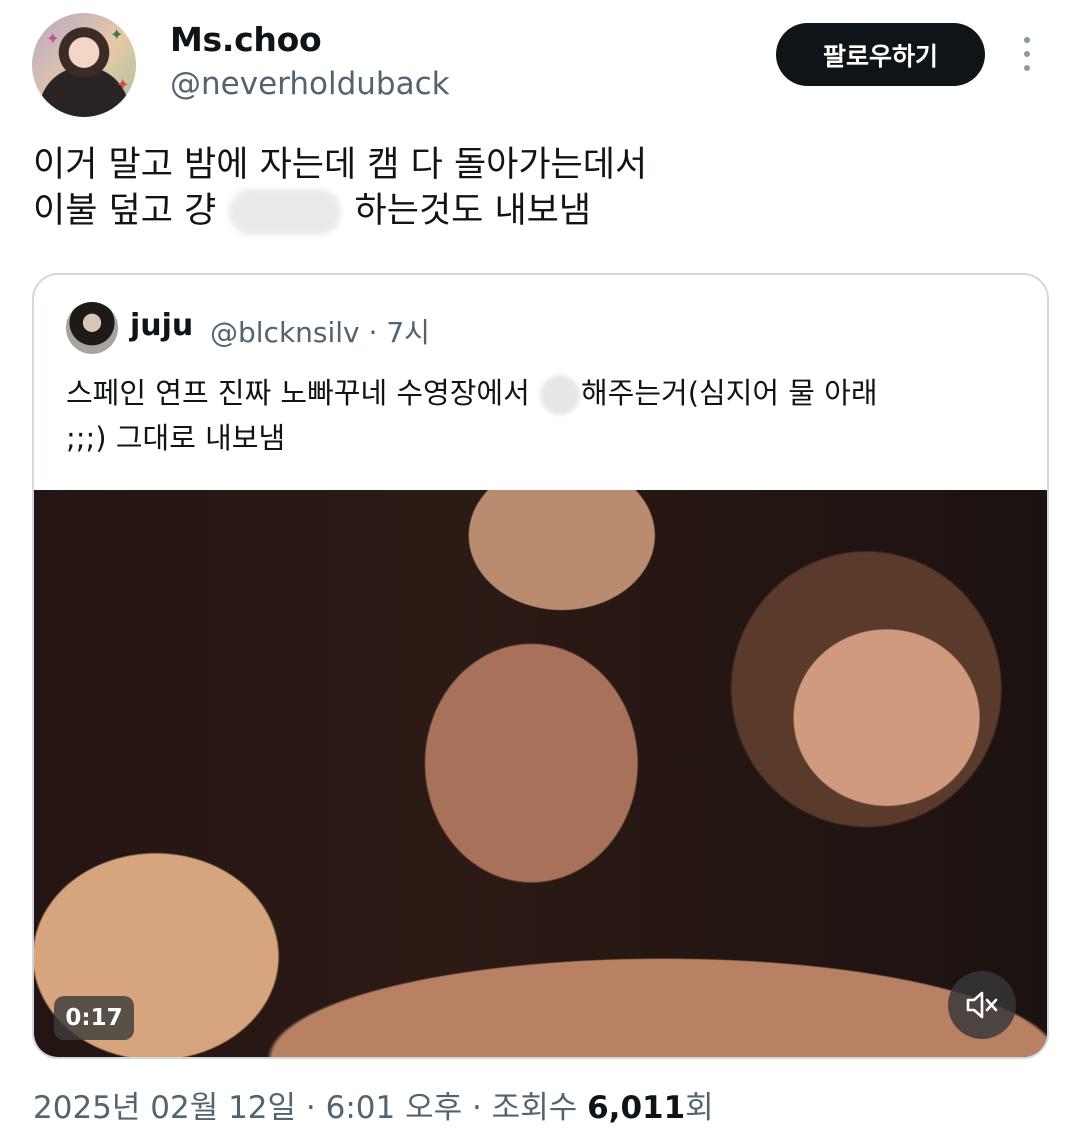 The width and height of the screenshot is (1080, 1144). What do you see at coordinates (729, 393) in the screenshot?
I see `quoted-text-segment: 해주는거(심지어 물 아래` at bounding box center [729, 393].